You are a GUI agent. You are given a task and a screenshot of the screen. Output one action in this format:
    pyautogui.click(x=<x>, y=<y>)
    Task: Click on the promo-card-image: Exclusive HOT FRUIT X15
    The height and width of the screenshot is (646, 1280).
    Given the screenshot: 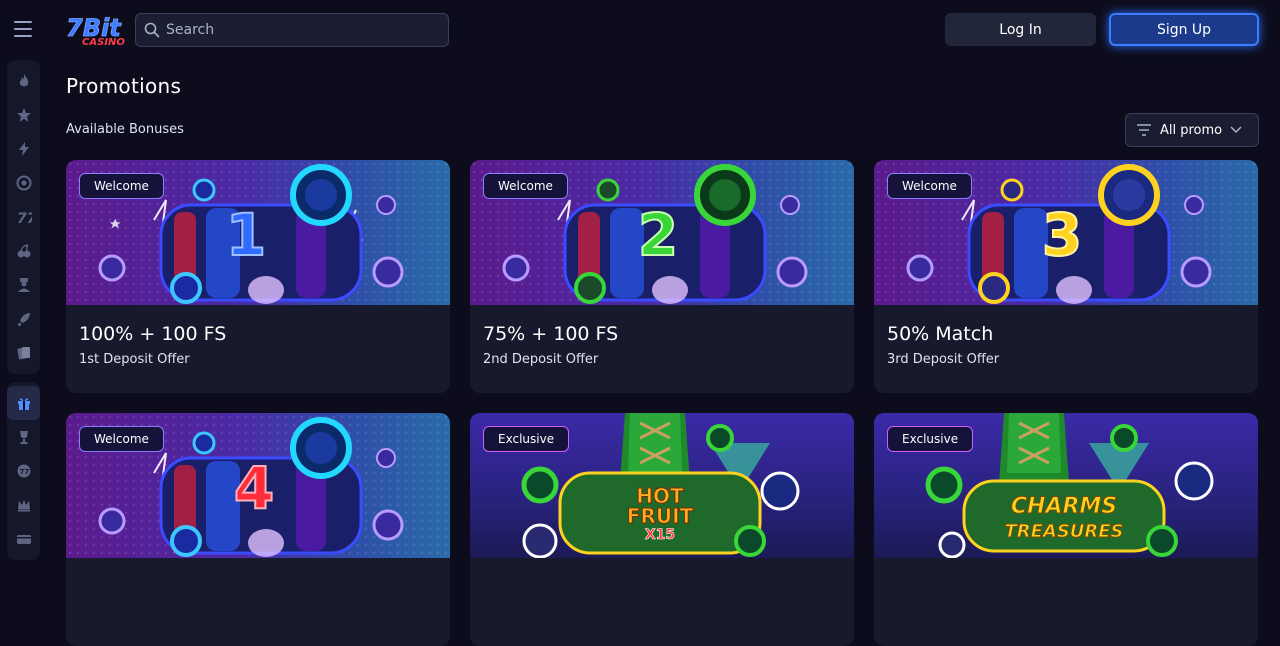 What is the action you would take?
    pyautogui.click(x=662, y=485)
    